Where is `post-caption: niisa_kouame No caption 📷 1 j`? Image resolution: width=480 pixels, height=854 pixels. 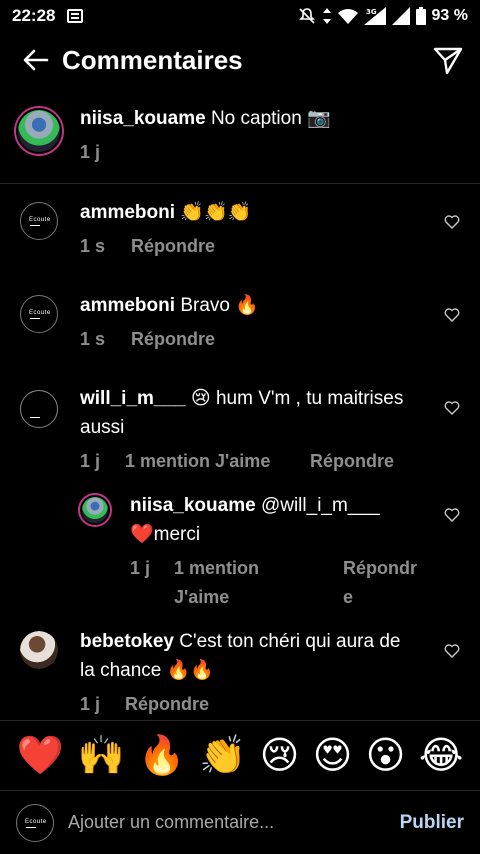
post-caption: niisa_kouame No caption 📷 1 j is located at coordinates (240, 142).